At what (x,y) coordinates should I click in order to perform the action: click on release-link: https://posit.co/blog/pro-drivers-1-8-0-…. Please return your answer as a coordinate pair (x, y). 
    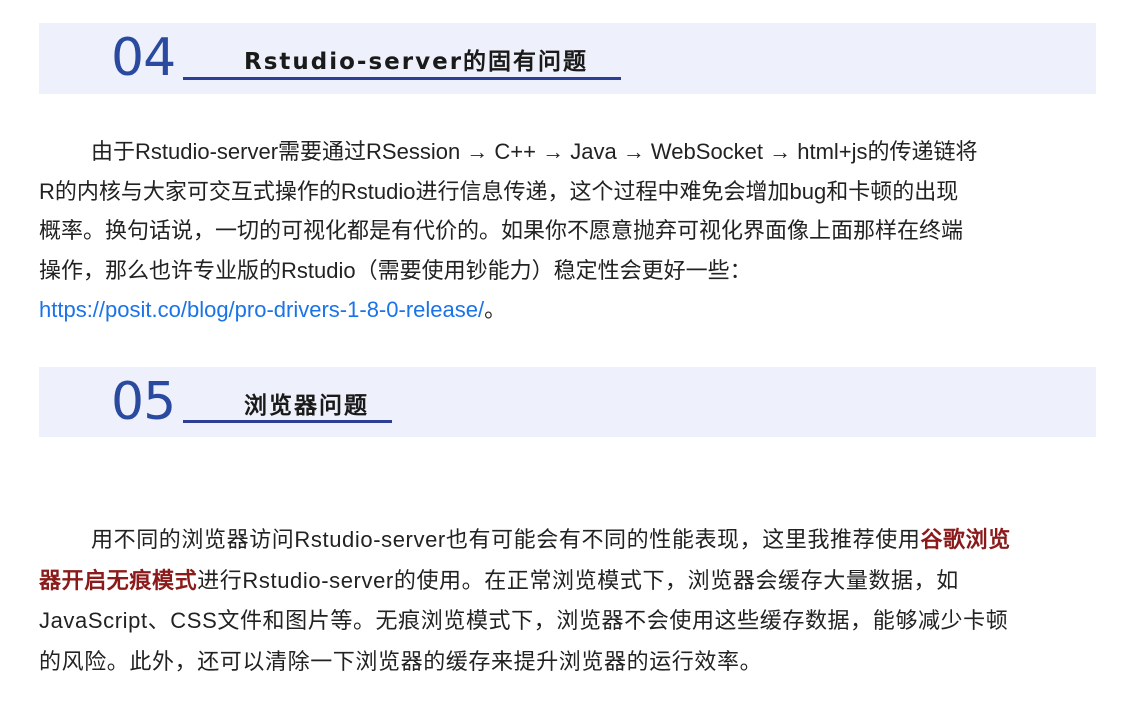
    Looking at the image, I should click on (261, 309).